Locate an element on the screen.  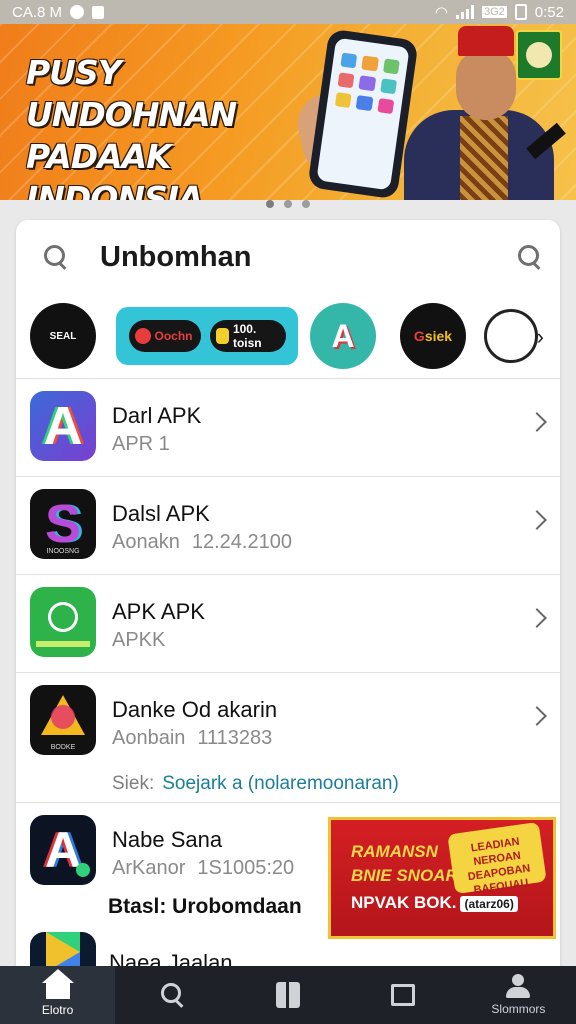
banner-headline-line1: PUSY UNDOHNAN is located at coordinates (131, 93).